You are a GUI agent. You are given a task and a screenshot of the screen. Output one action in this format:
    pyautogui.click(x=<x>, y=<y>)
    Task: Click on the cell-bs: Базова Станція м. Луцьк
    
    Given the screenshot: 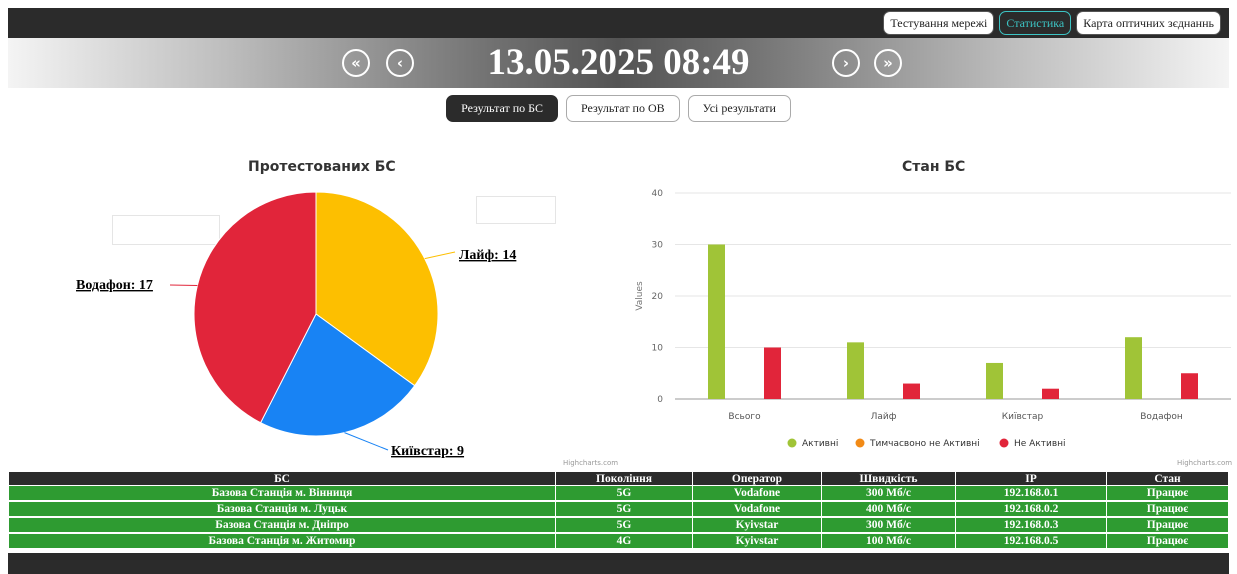 What is the action you would take?
    pyautogui.click(x=282, y=509)
    